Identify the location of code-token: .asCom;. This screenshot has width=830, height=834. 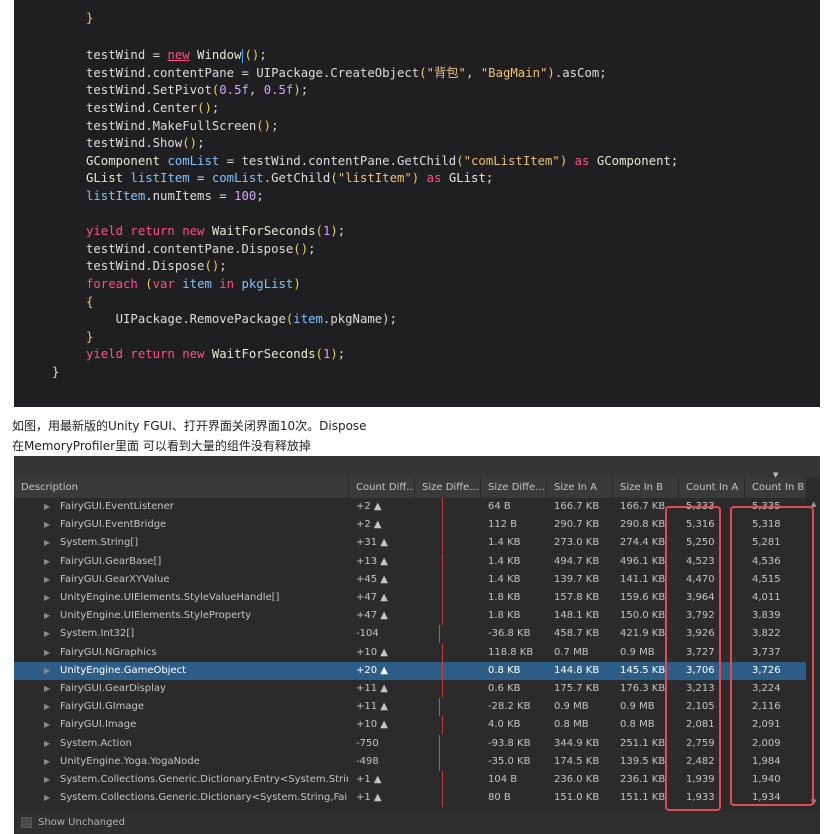
(580, 72).